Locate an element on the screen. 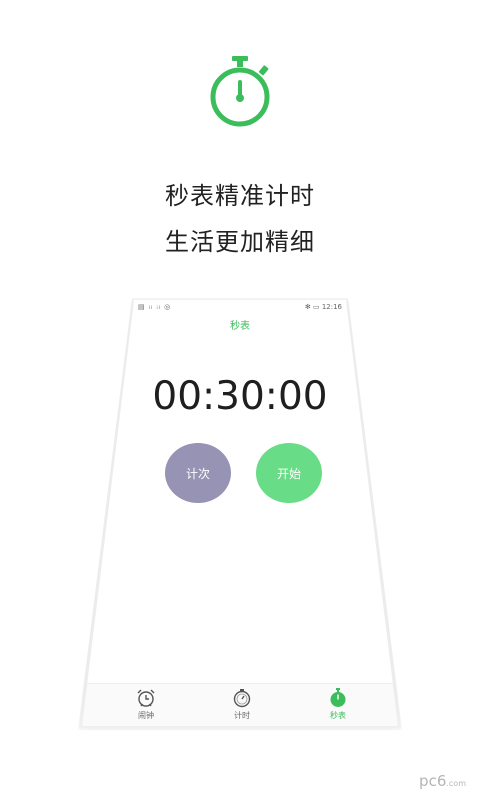 The width and height of the screenshot is (480, 800). status-clock: ✻ ▭ 12:16 is located at coordinates (323, 307).